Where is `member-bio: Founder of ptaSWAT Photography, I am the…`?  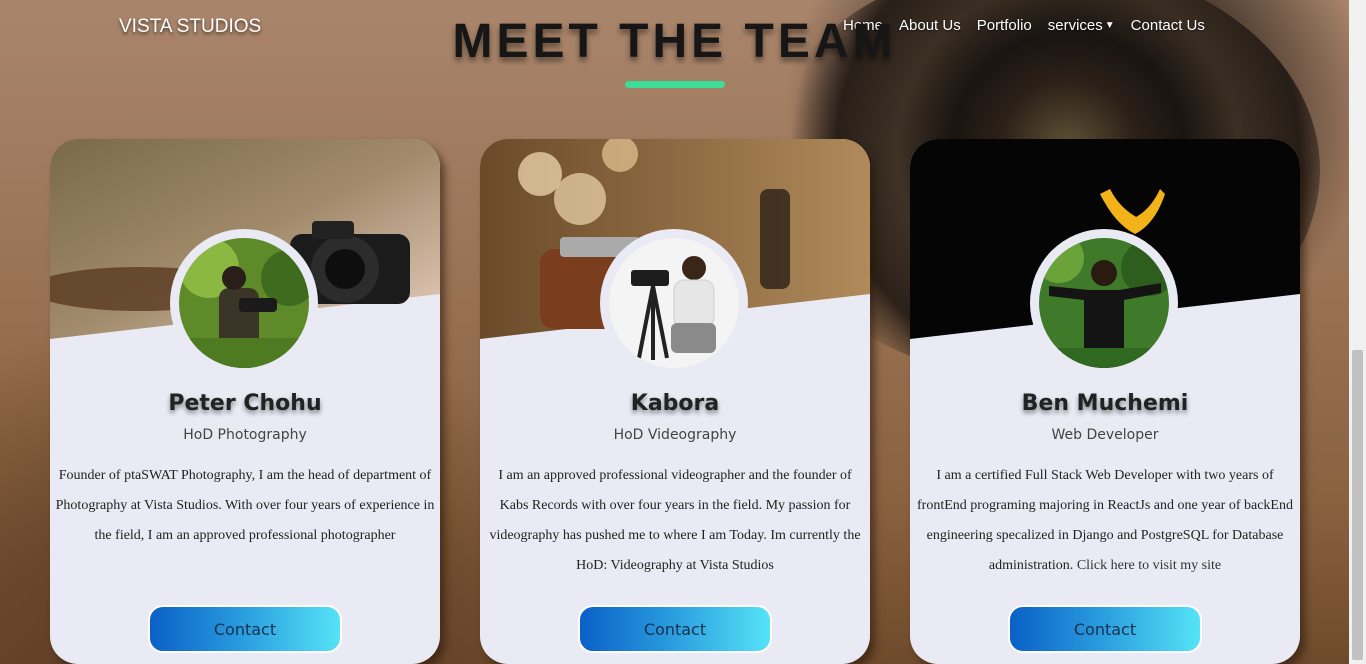
member-bio: Founder of ptaSWAT Photography, I am the… is located at coordinates (245, 505).